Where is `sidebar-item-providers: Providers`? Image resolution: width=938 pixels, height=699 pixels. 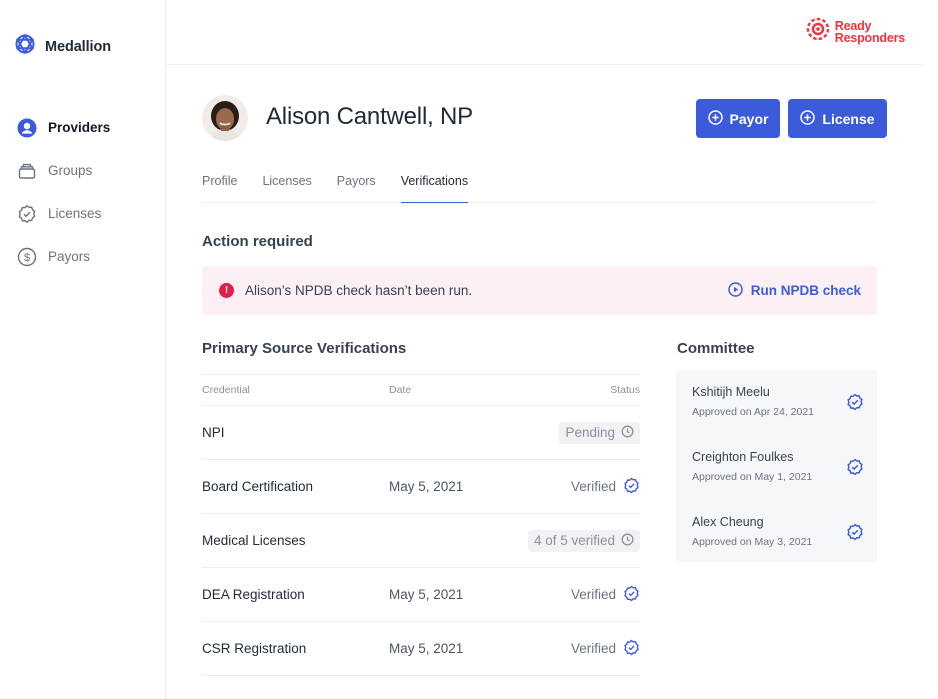
sidebar-item-providers: Providers is located at coordinates (86, 127).